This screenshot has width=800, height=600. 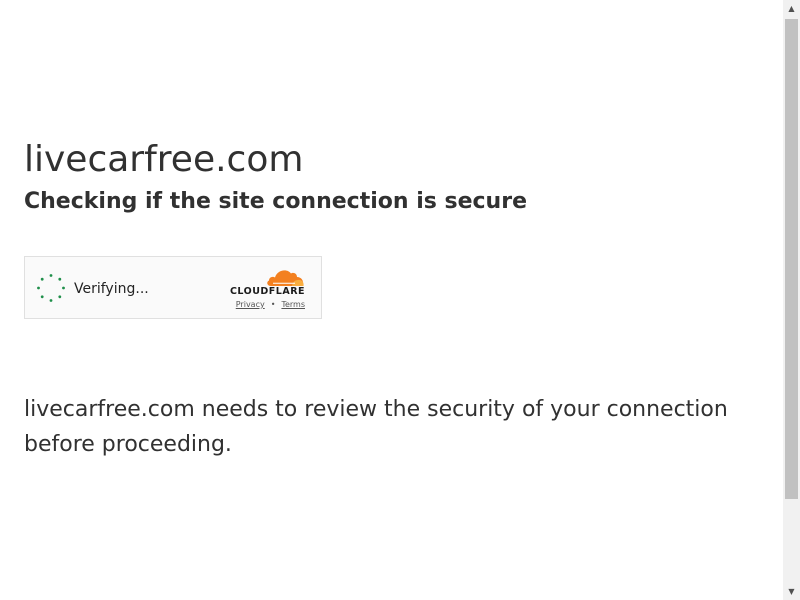 I want to click on cloudflare-logo: CLOUDFLARE Privacy • Terms, so click(x=265, y=289).